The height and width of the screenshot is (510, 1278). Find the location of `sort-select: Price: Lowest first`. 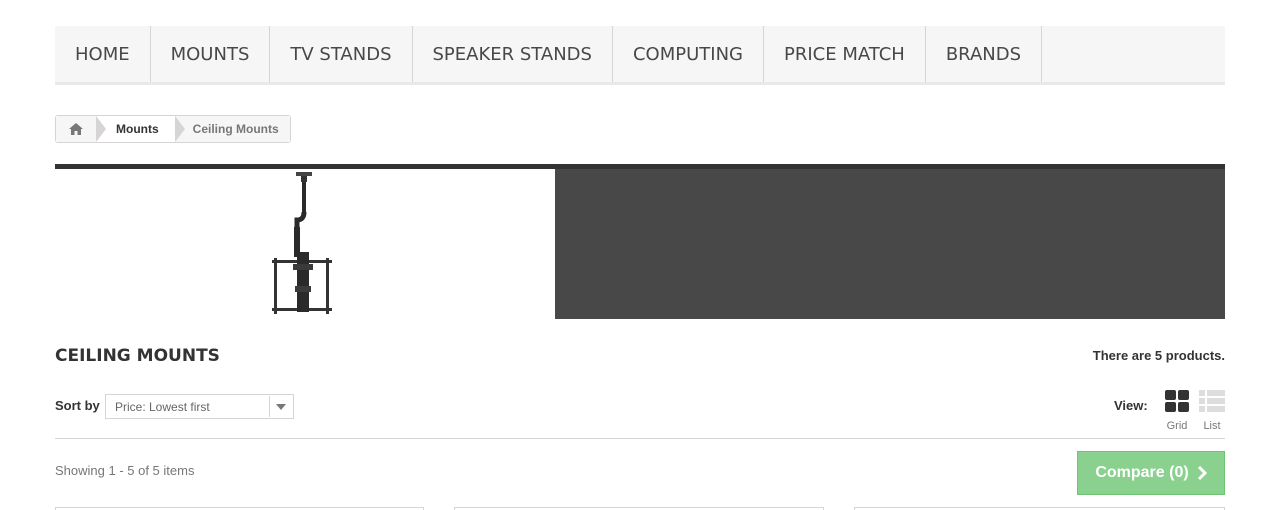

sort-select: Price: Lowest first is located at coordinates (199, 406).